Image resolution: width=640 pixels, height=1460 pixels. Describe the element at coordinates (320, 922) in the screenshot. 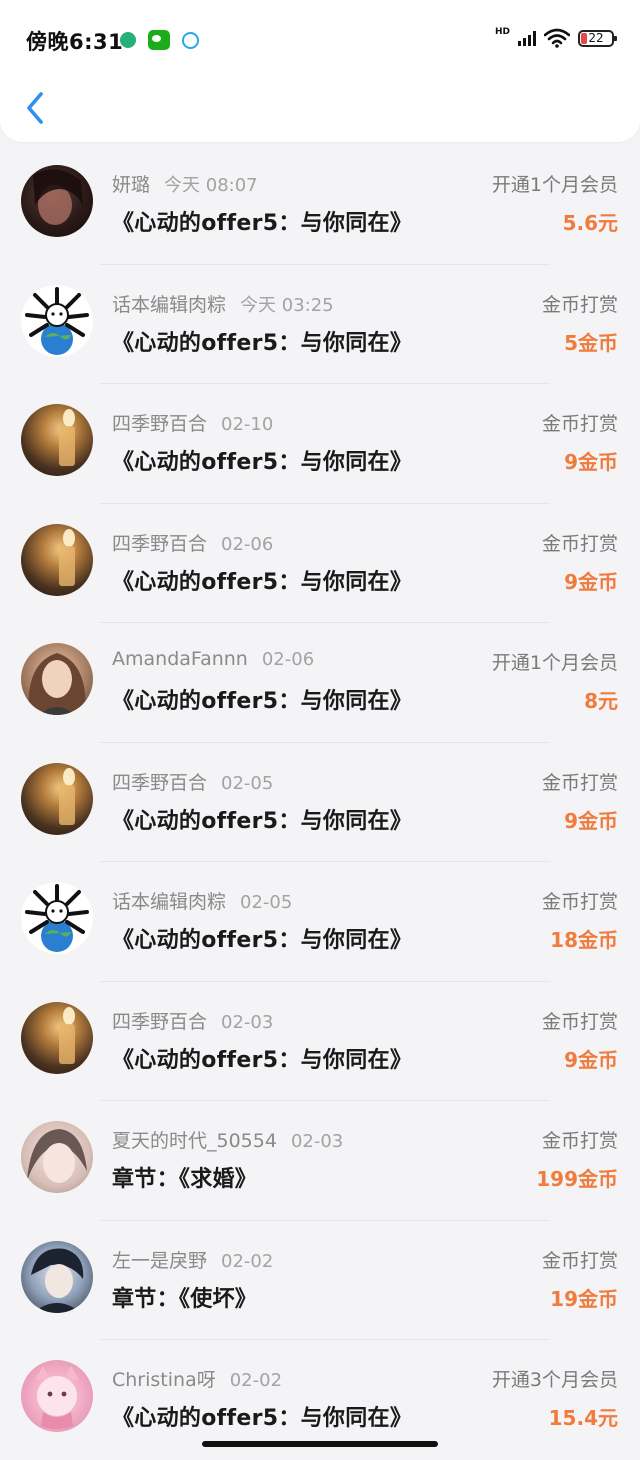

I see `list-item: 话本编辑肉粽 02-05 《心动的offer5：与你同在》 金币打赏 18金币` at that location.